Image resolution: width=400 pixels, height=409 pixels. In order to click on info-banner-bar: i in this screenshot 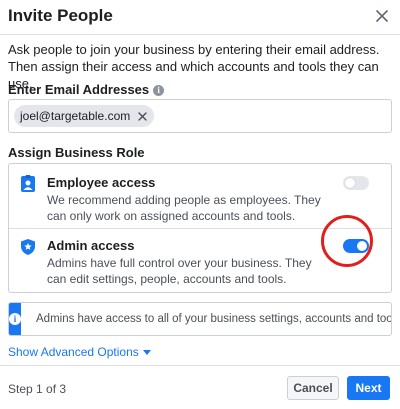, I will do `click(15, 319)`.